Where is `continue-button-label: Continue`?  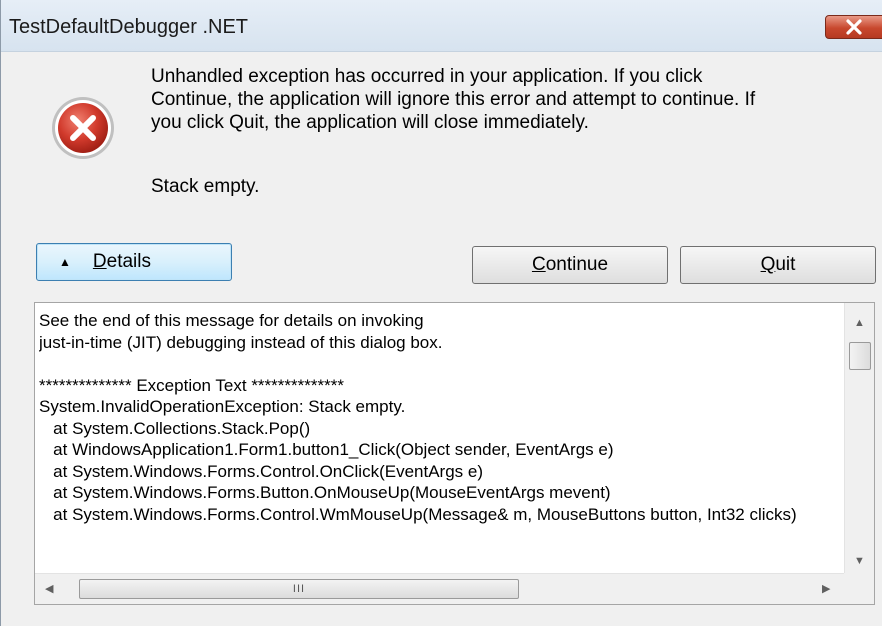
continue-button-label: Continue is located at coordinates (570, 264).